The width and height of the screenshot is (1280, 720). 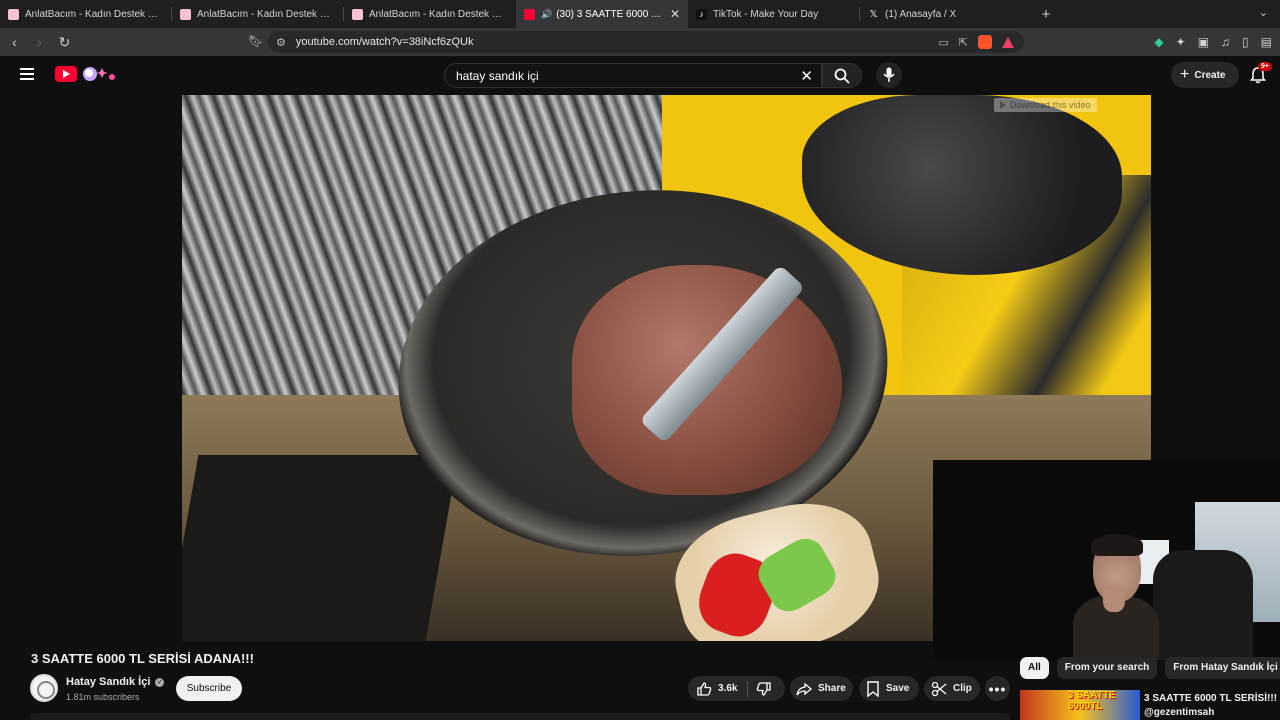 What do you see at coordinates (99, 74) in the screenshot?
I see `doodle-sparkles-icon` at bounding box center [99, 74].